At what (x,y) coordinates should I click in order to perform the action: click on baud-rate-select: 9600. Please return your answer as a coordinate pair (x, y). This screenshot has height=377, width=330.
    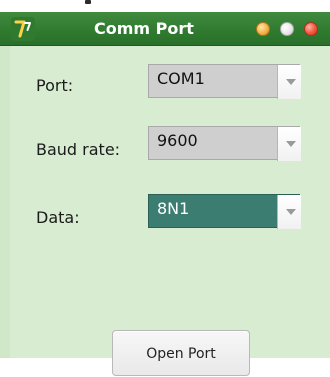
    Looking at the image, I should click on (224, 143).